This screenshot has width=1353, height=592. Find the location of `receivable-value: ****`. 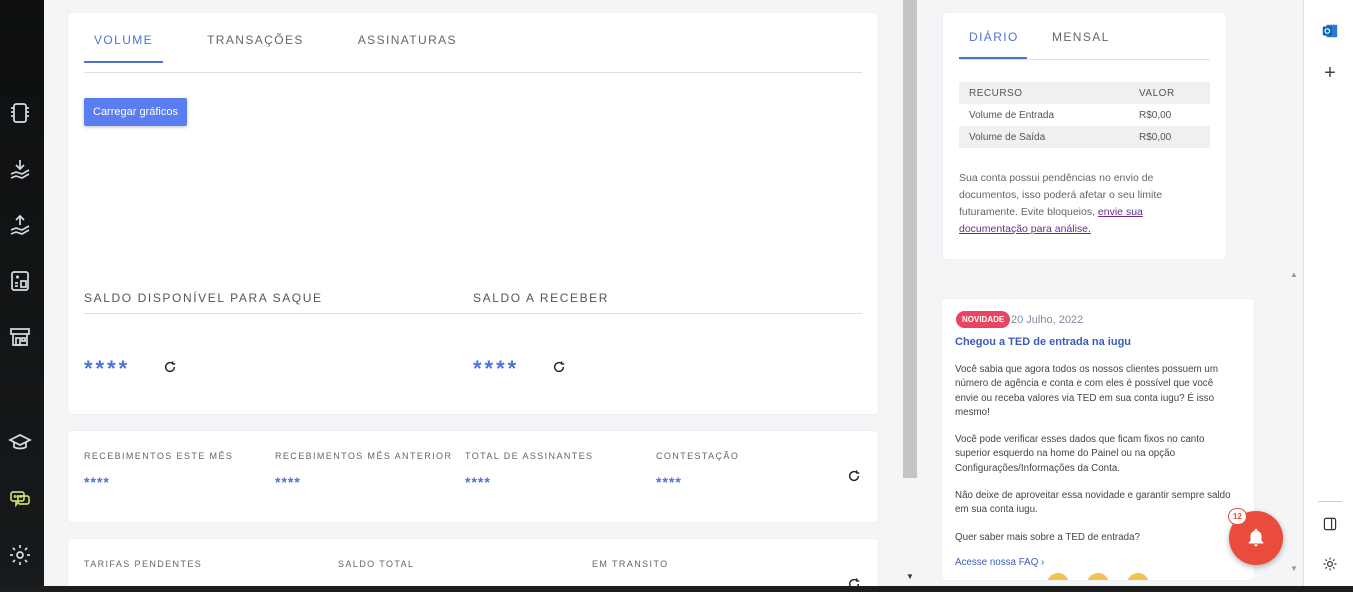

receivable-value: **** is located at coordinates (496, 368).